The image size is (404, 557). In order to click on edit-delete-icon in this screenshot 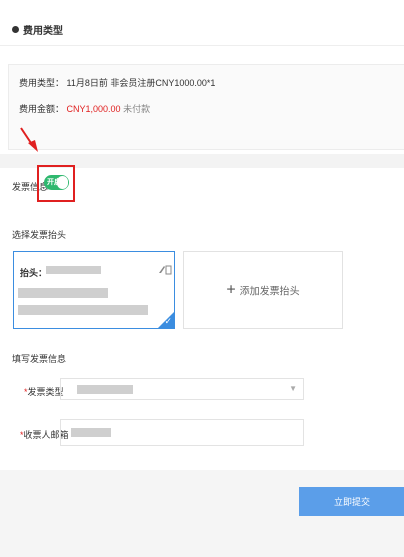, I will do `click(165, 269)`.